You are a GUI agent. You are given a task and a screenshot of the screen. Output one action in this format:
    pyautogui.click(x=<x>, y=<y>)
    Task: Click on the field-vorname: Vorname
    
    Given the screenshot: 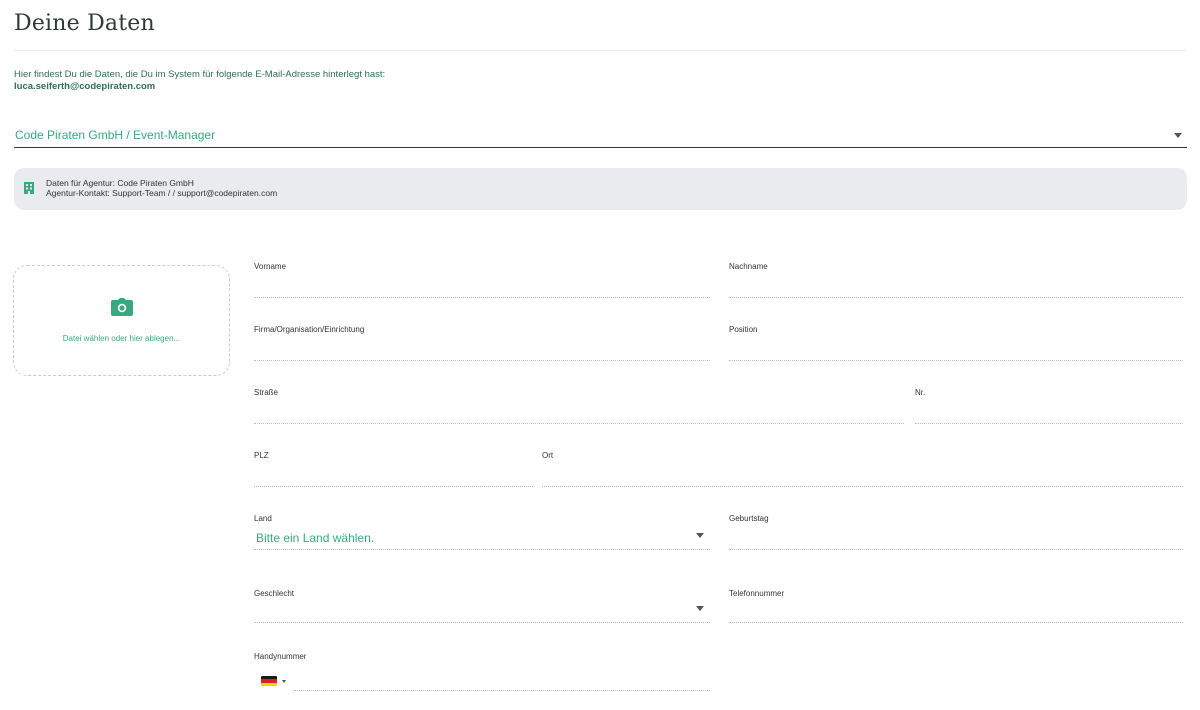 What is the action you would take?
    pyautogui.click(x=482, y=280)
    